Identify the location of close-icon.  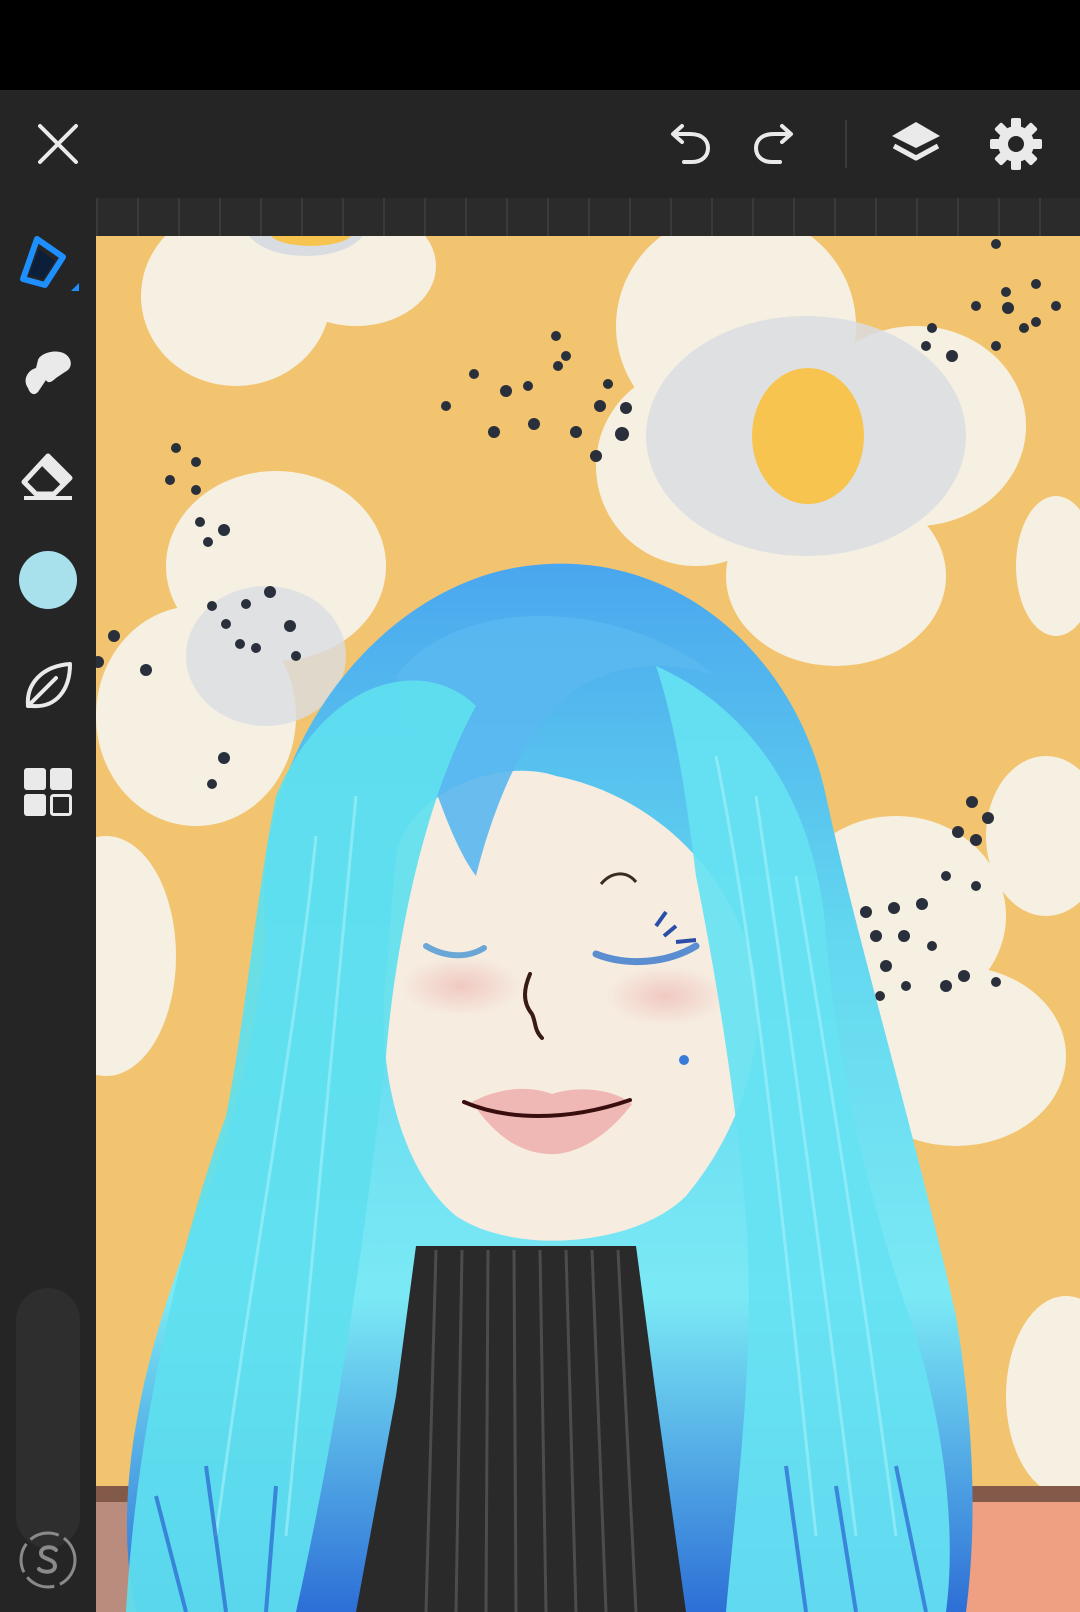
(58, 144).